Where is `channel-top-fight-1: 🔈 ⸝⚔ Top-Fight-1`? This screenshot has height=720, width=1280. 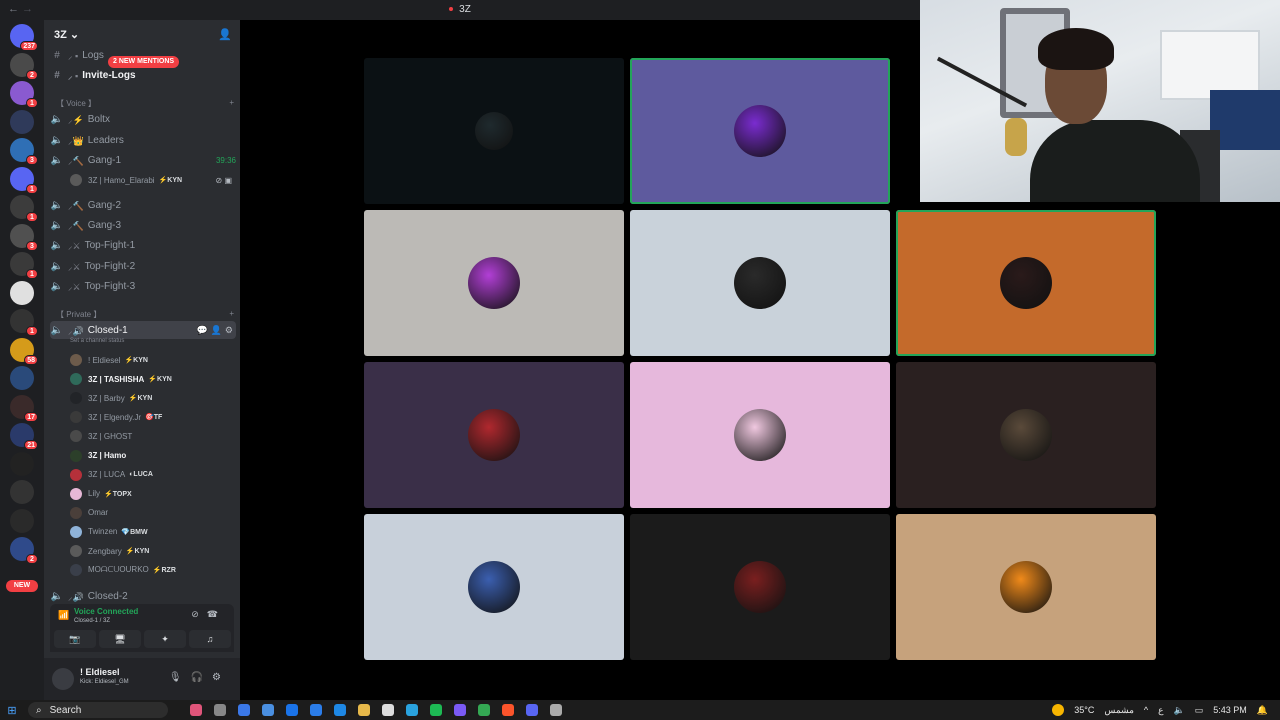
channel-top-fight-1: 🔈 ⸝⚔ Top-Fight-1 is located at coordinates (143, 245).